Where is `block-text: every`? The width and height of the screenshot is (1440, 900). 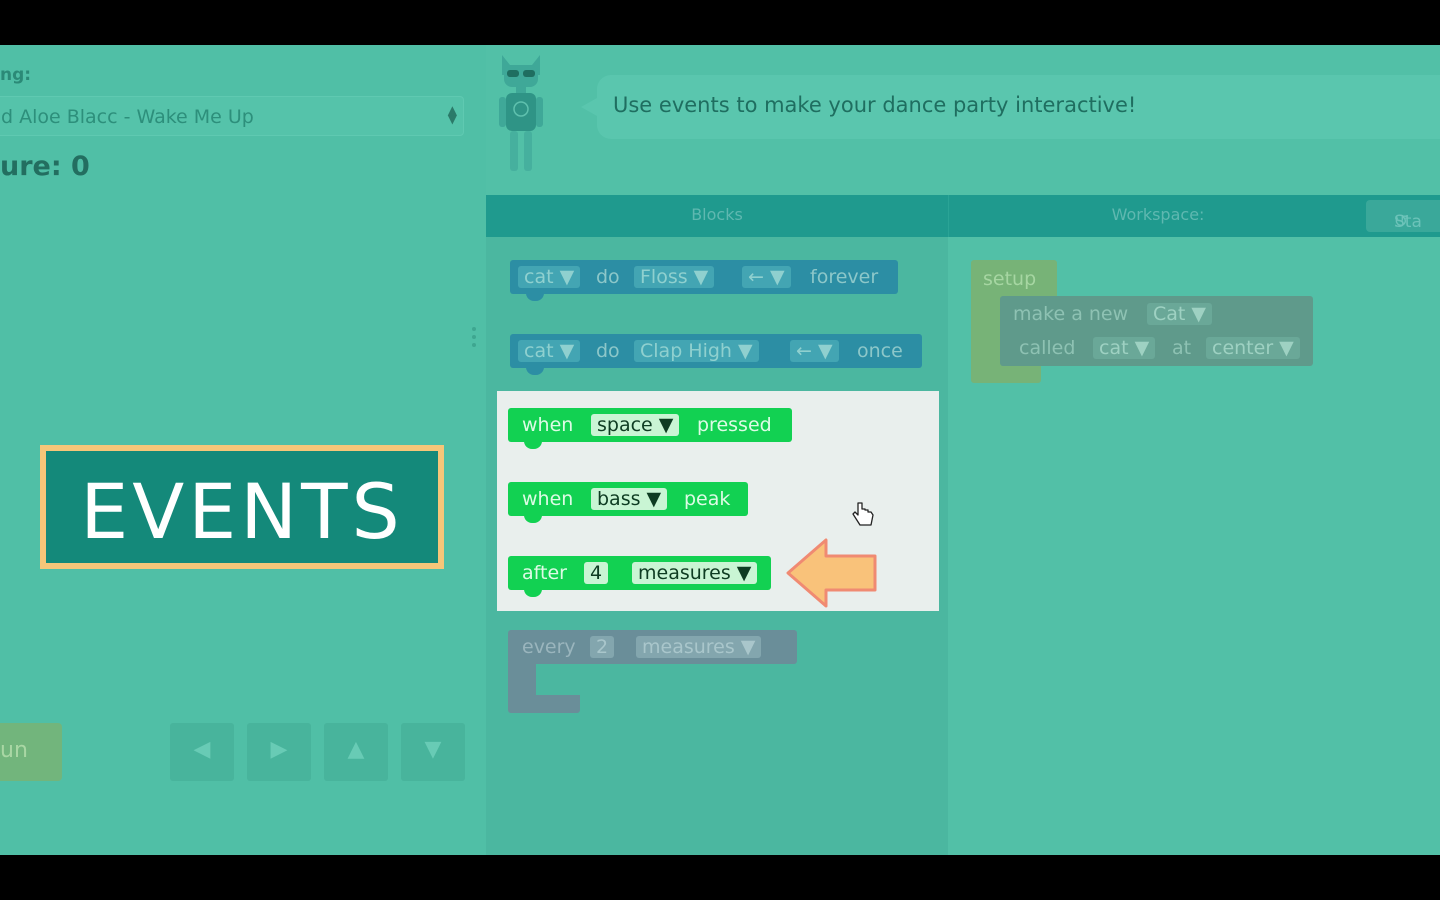 block-text: every is located at coordinates (549, 647).